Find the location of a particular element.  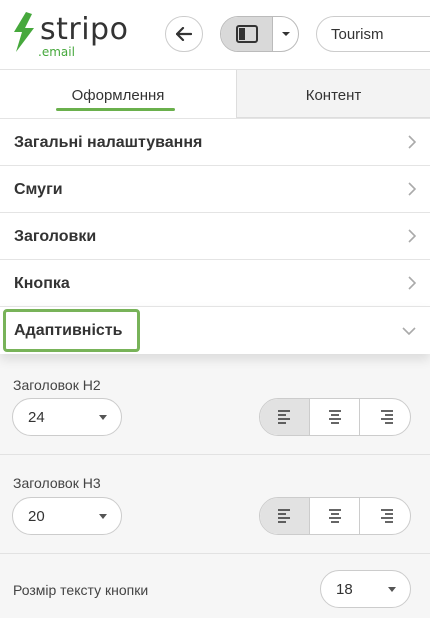

h2-size-select: 24 is located at coordinates (67, 417).